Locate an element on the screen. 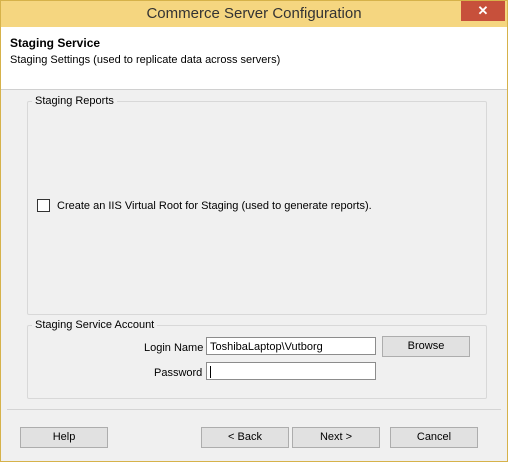 This screenshot has width=508, height=462. close-button: ✕ is located at coordinates (483, 11).